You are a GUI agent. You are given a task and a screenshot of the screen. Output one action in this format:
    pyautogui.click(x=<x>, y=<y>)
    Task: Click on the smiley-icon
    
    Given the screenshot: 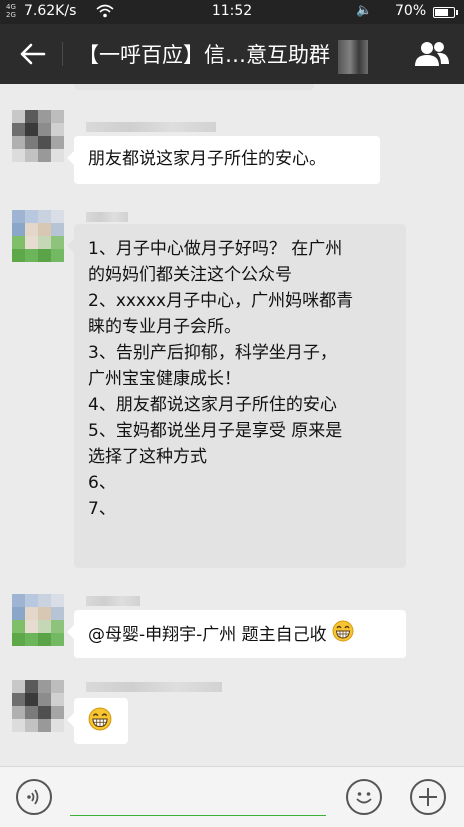 What is the action you would take?
    pyautogui.click(x=364, y=798)
    